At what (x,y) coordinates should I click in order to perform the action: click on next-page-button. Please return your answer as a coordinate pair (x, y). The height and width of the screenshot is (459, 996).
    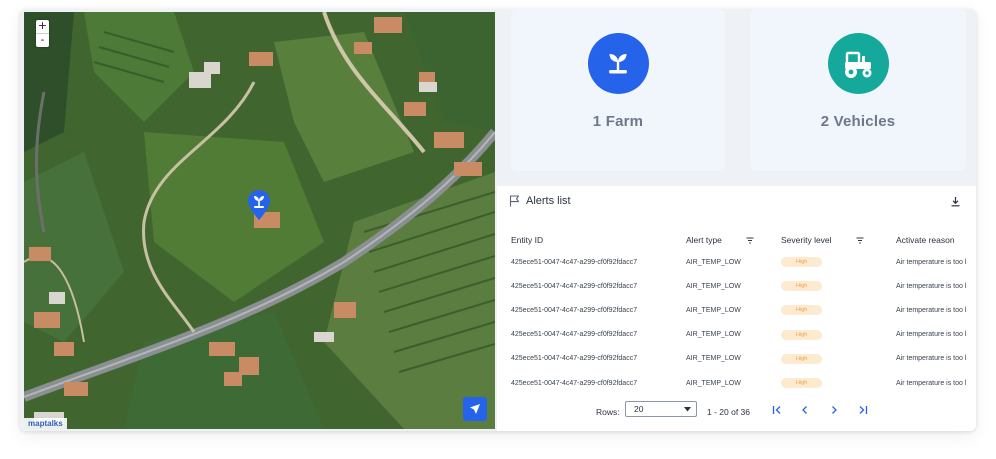
    Looking at the image, I should click on (834, 410).